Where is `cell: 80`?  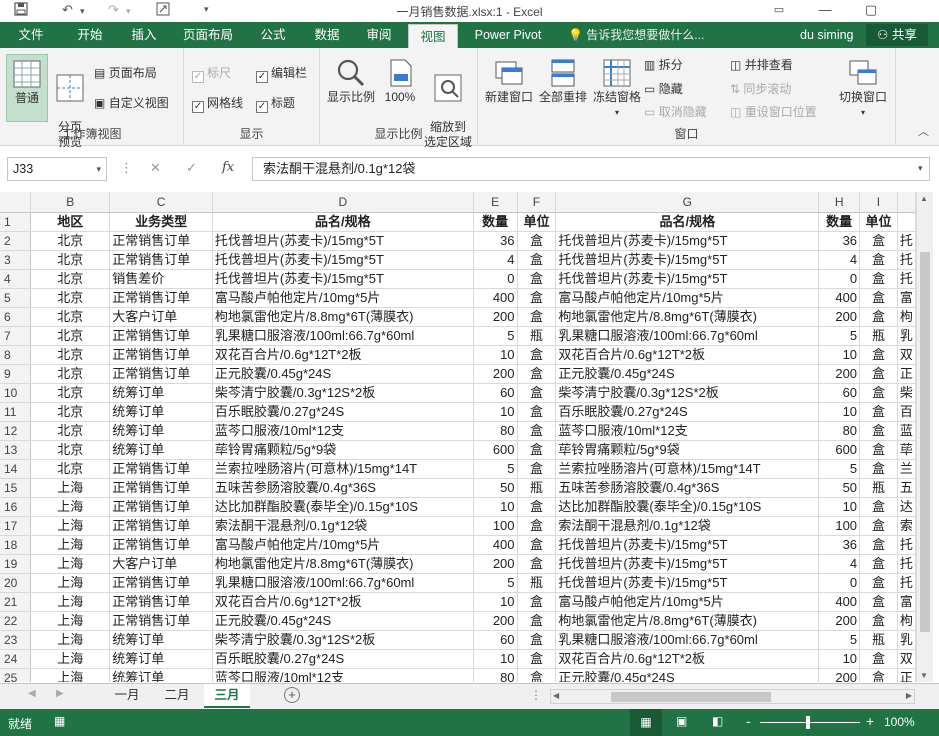 cell: 80 is located at coordinates (495, 675).